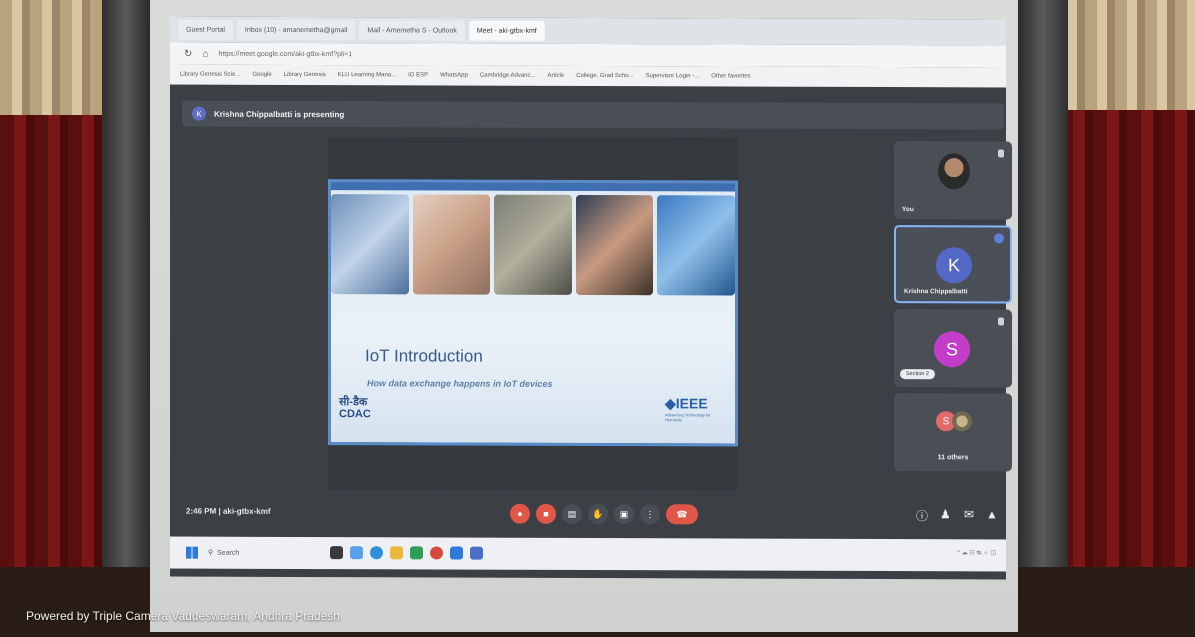  What do you see at coordinates (454, 75) in the screenshot?
I see `bookmark: WhatsApp` at bounding box center [454, 75].